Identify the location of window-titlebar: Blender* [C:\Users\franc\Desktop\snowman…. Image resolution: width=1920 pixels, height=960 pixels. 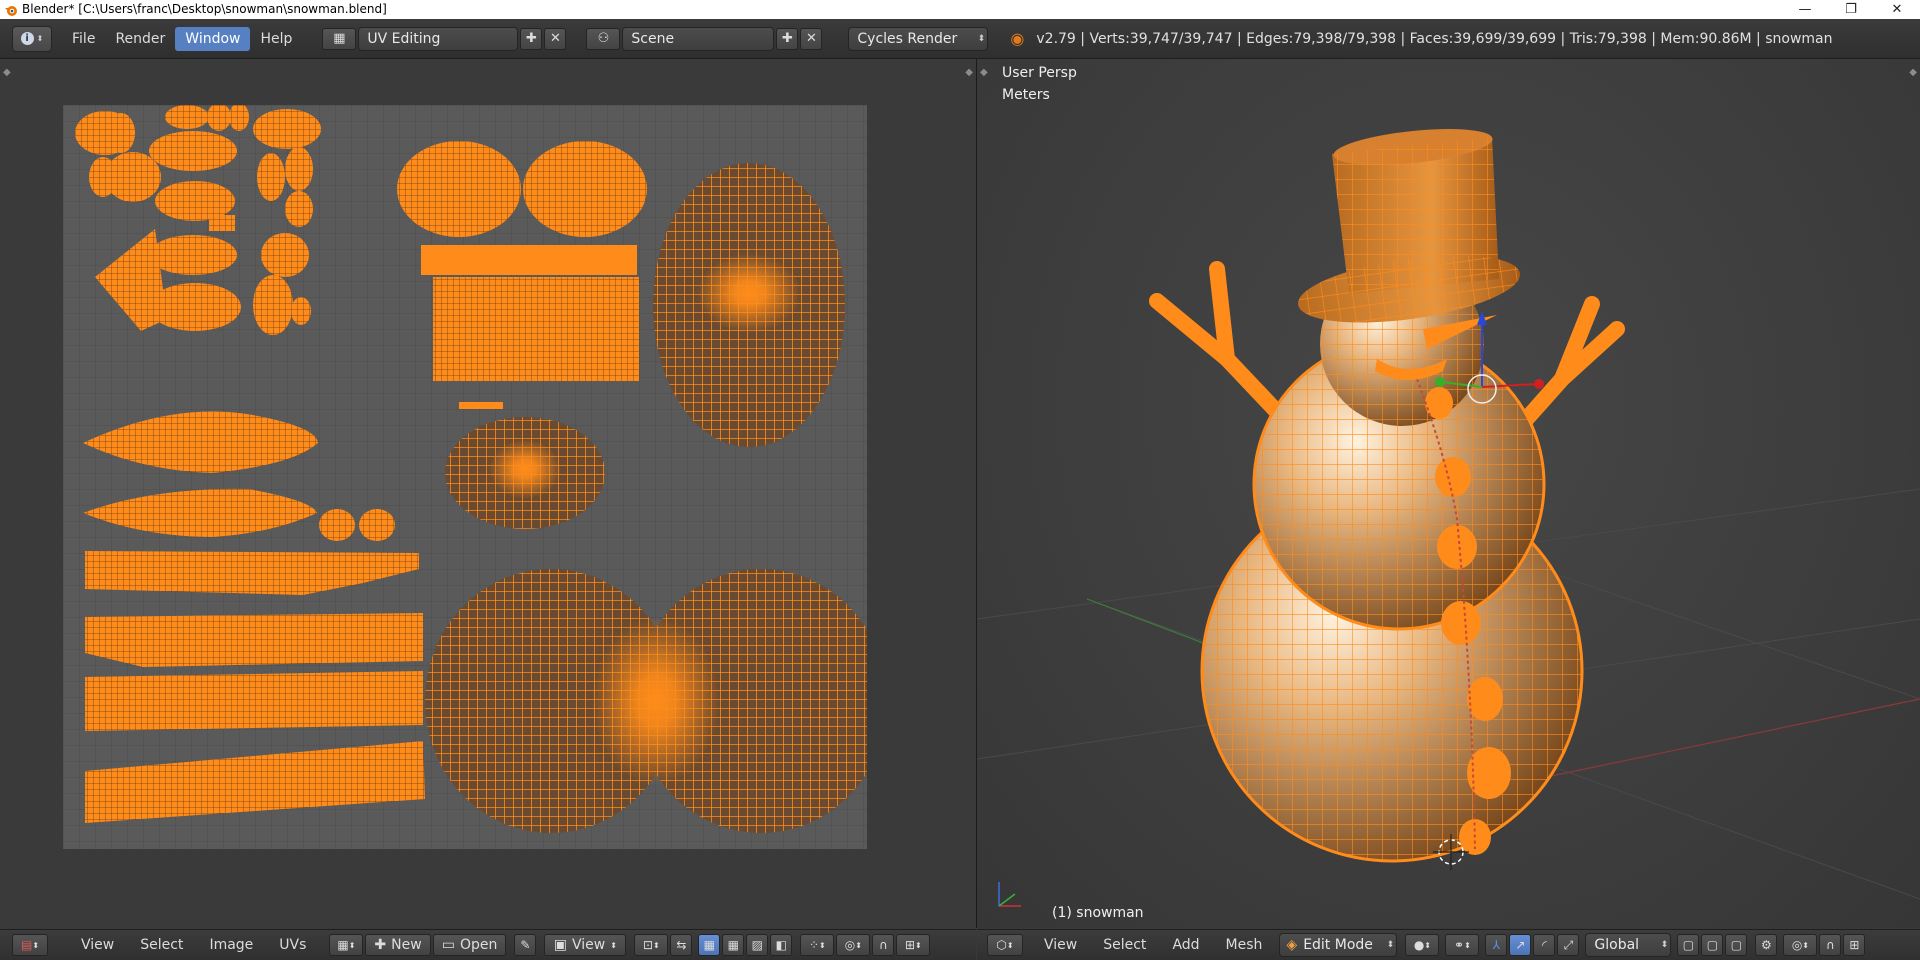
(960, 9).